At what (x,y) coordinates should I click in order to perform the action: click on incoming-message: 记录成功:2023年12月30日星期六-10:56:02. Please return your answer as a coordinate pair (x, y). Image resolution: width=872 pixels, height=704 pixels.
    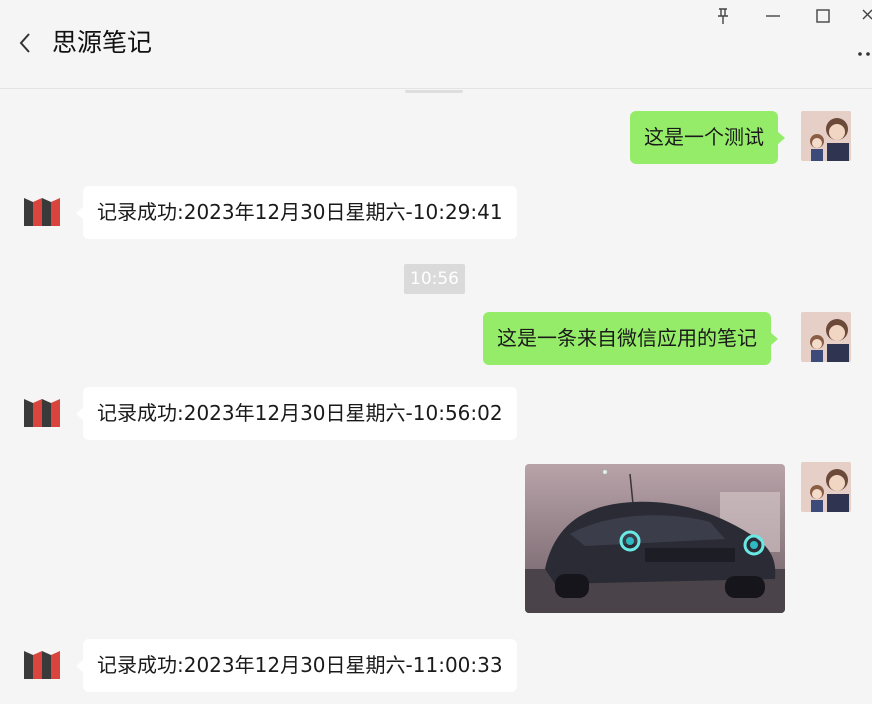
    Looking at the image, I should click on (296, 413).